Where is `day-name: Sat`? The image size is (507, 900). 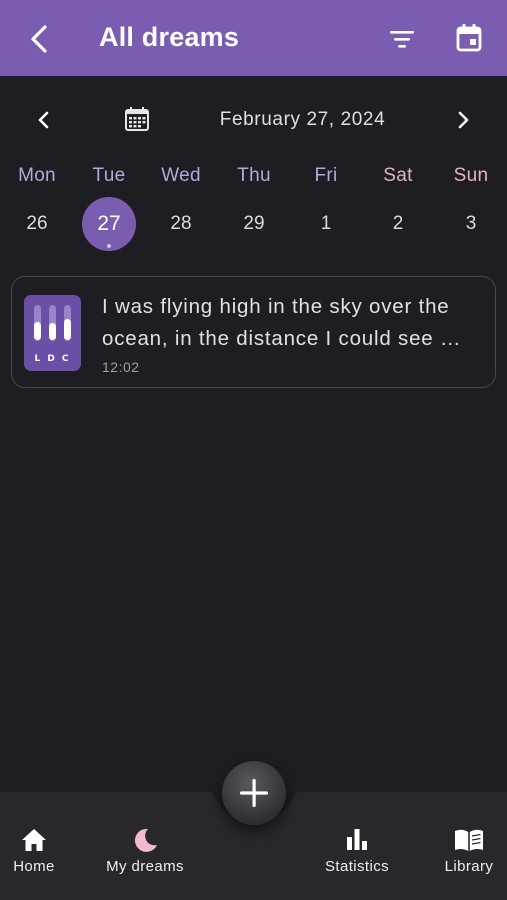
day-name: Sat is located at coordinates (398, 175).